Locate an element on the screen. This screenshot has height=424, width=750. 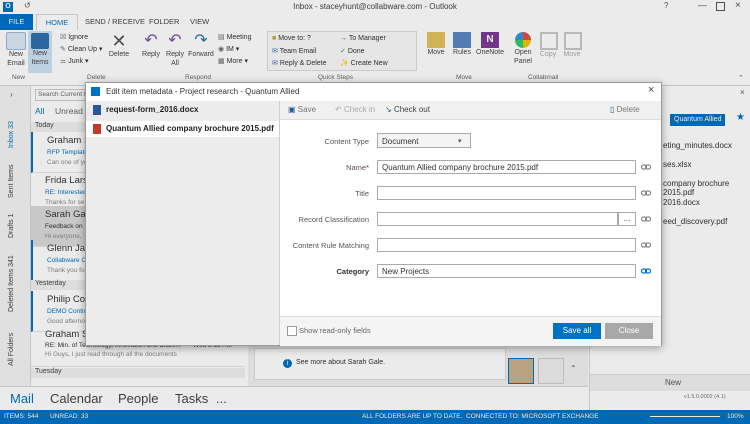
show-readonly-label: Show read-only fields is located at coordinates (335, 330).